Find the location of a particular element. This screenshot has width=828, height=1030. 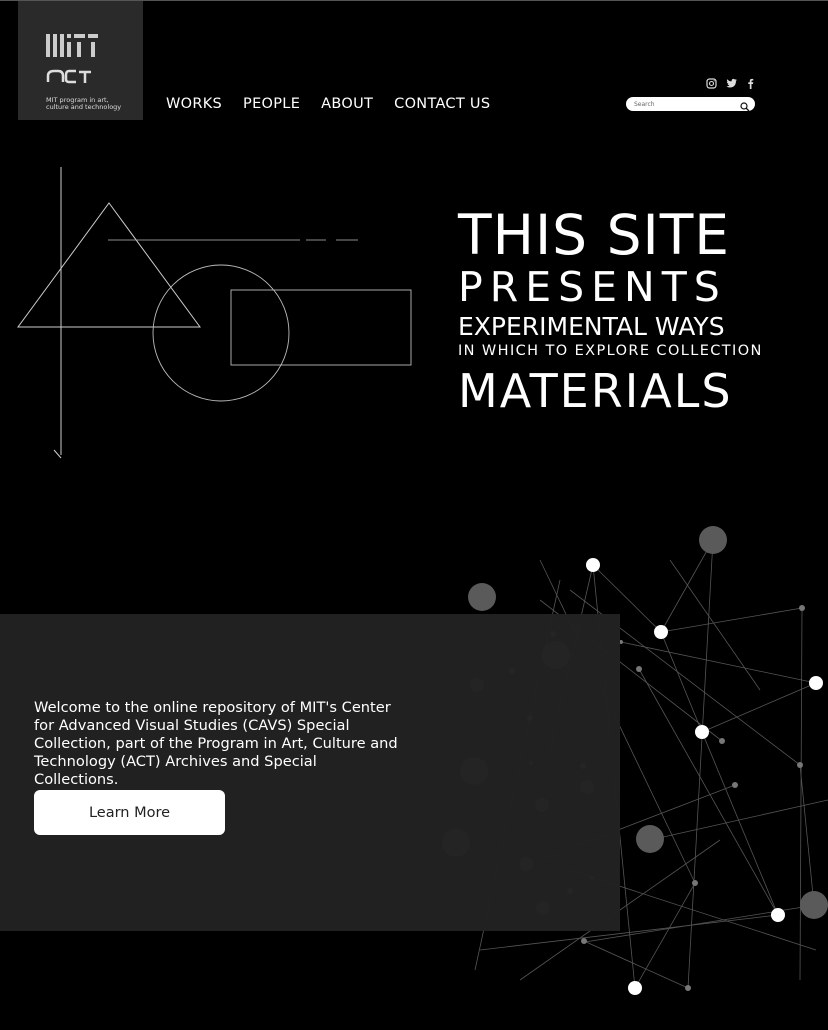

twitter-icon is located at coordinates (732, 85).